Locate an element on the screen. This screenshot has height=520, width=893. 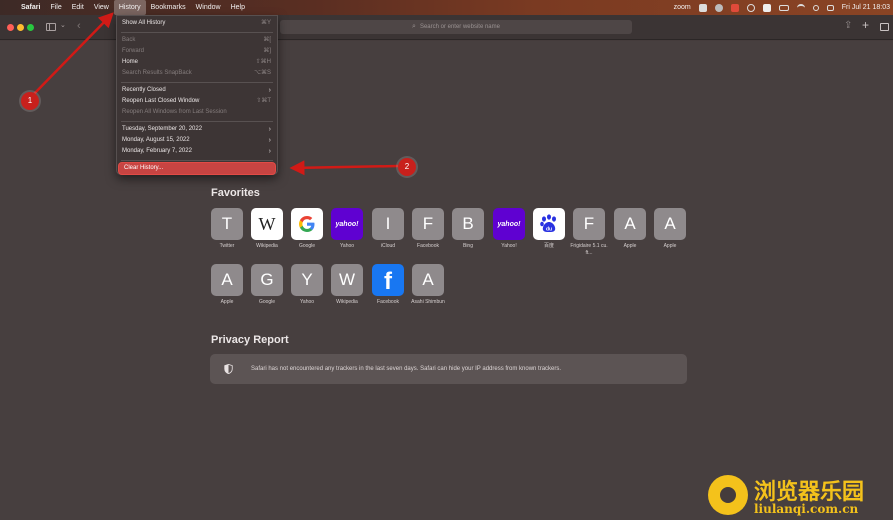
watermark: 浏览器乐园 liulanqi.com.cn is located at coordinates (799, 495).